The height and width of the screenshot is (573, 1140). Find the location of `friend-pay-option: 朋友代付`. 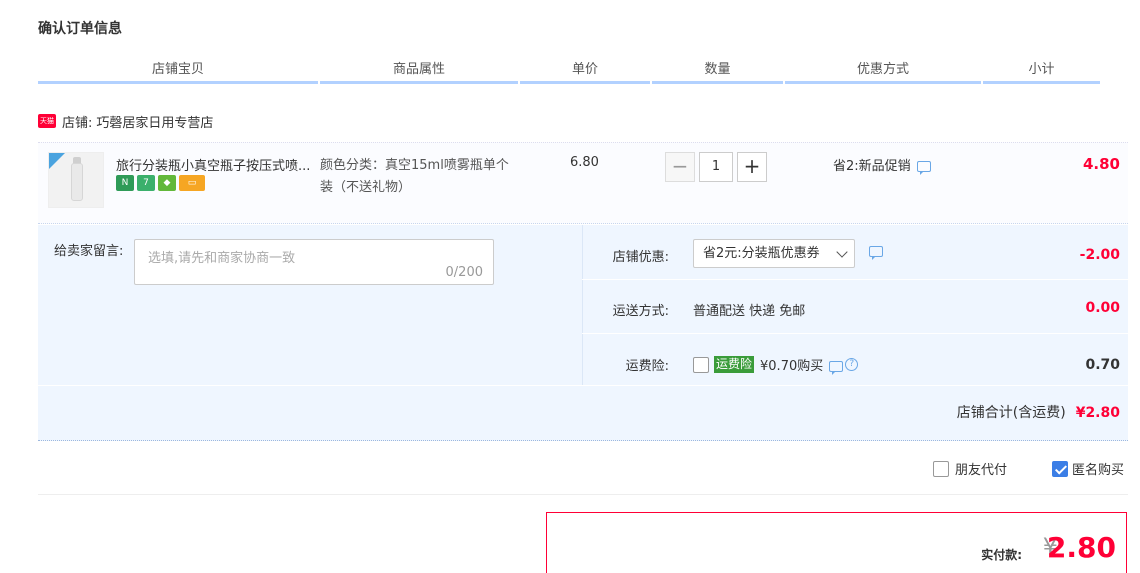

friend-pay-option: 朋友代付 is located at coordinates (970, 468).